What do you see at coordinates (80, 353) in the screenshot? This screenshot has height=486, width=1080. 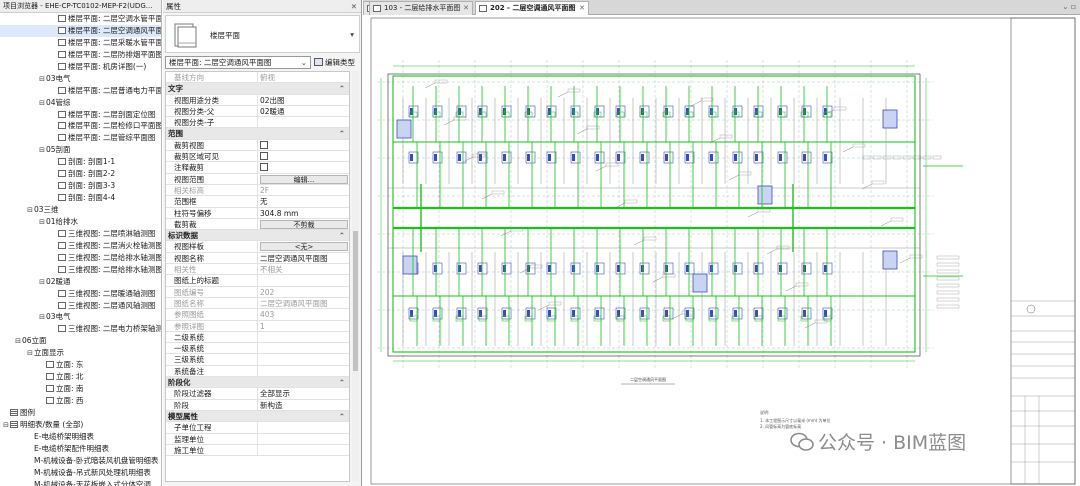 I see `tree-item: ⊟立面显示` at bounding box center [80, 353].